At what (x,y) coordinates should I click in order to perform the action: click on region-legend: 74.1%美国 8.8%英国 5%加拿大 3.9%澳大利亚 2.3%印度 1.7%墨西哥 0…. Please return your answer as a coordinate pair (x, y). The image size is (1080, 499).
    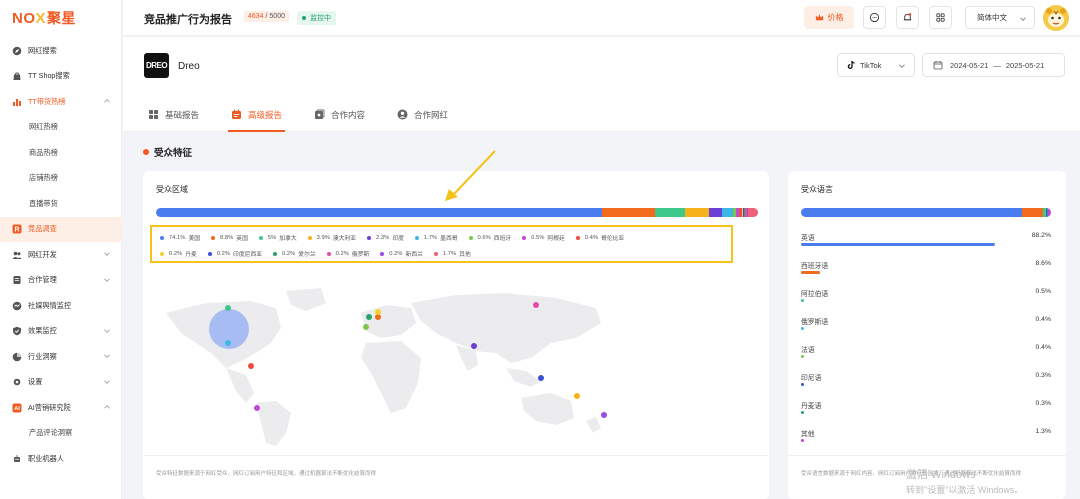
    Looking at the image, I should click on (441, 244).